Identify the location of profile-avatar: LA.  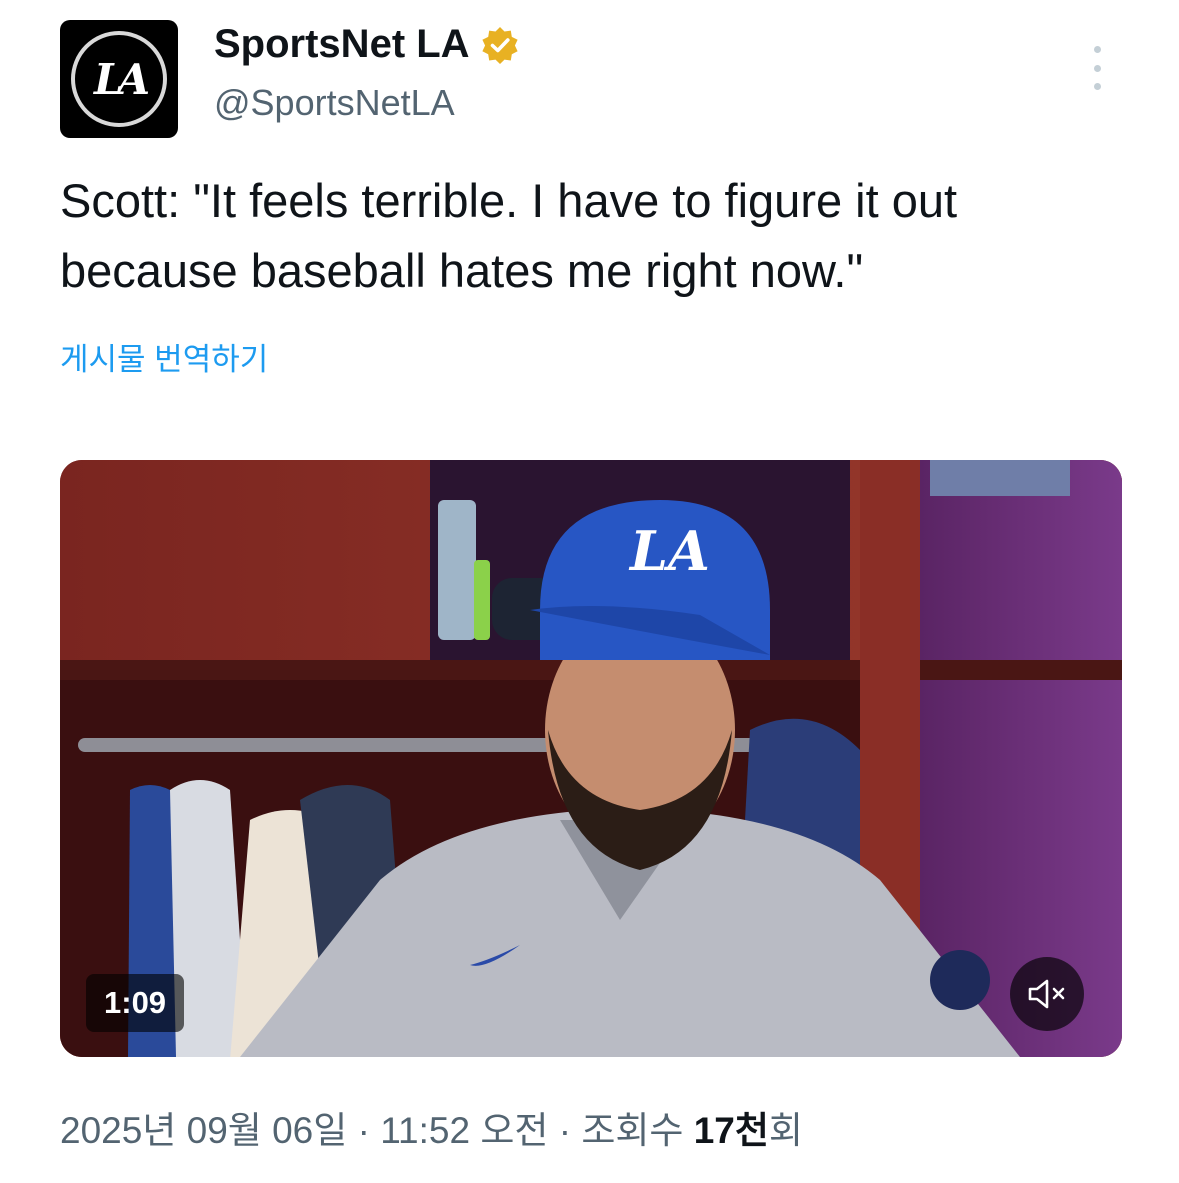
(119, 79).